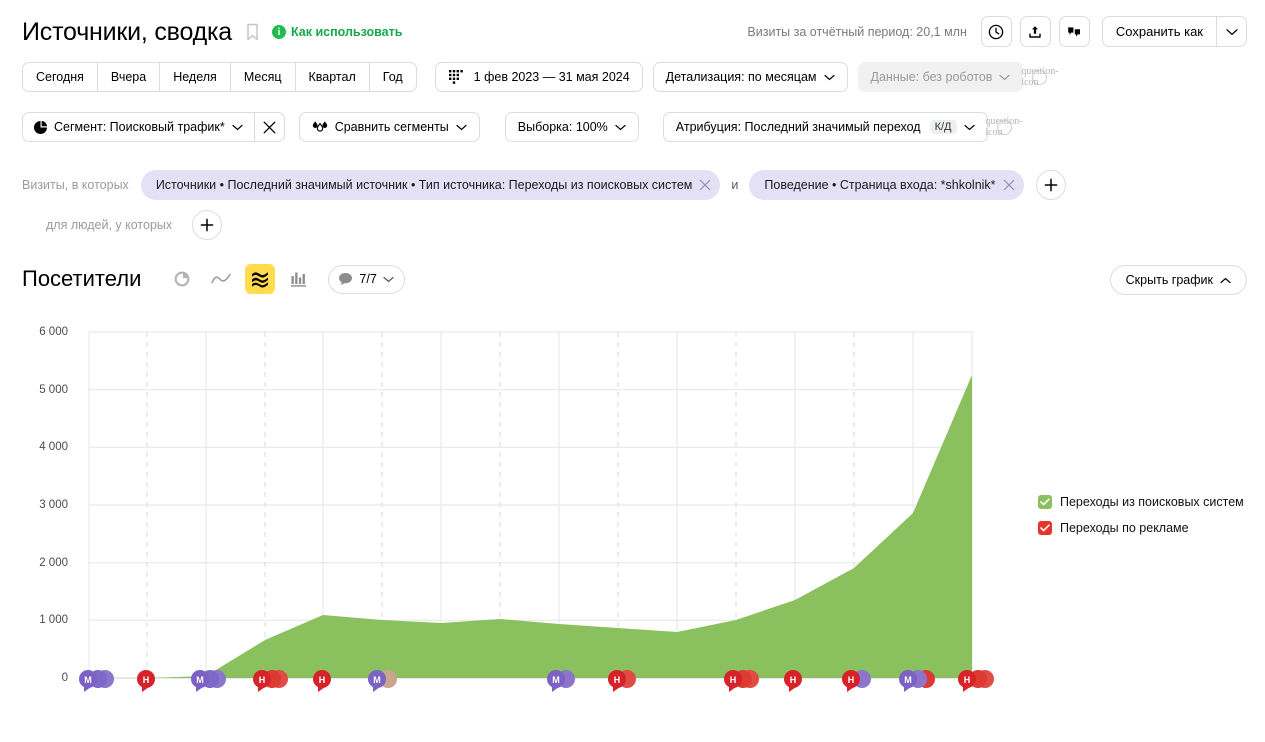 Image resolution: width=1265 pixels, height=742 pixels. What do you see at coordinates (505, 682) in the screenshot?
I see `chart-annotation-markers: М Н М Н Н М М Н Н Н Н М Н` at bounding box center [505, 682].